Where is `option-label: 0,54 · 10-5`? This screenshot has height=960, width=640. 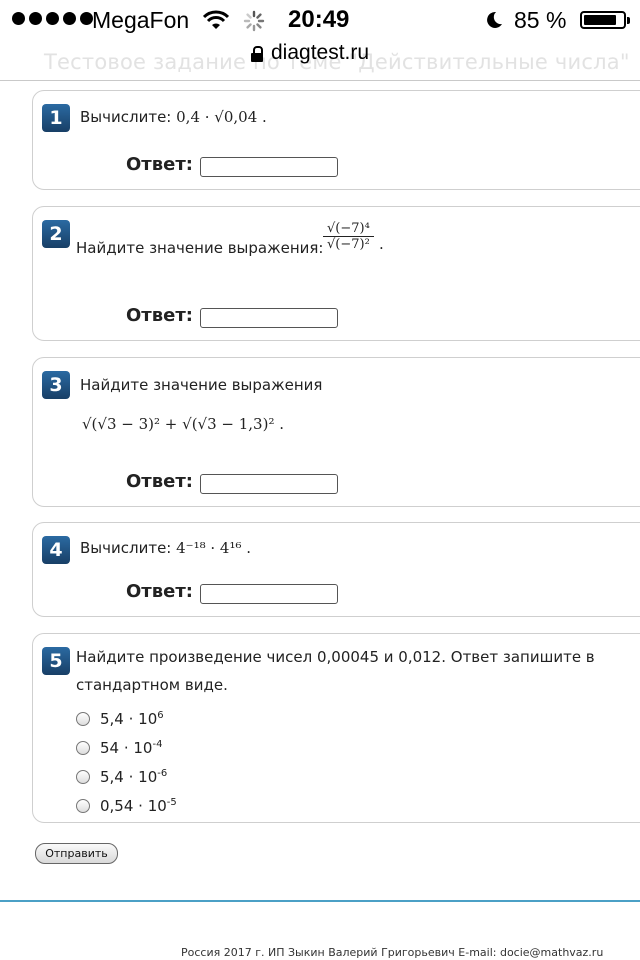 option-label: 0,54 · 10-5 is located at coordinates (138, 805).